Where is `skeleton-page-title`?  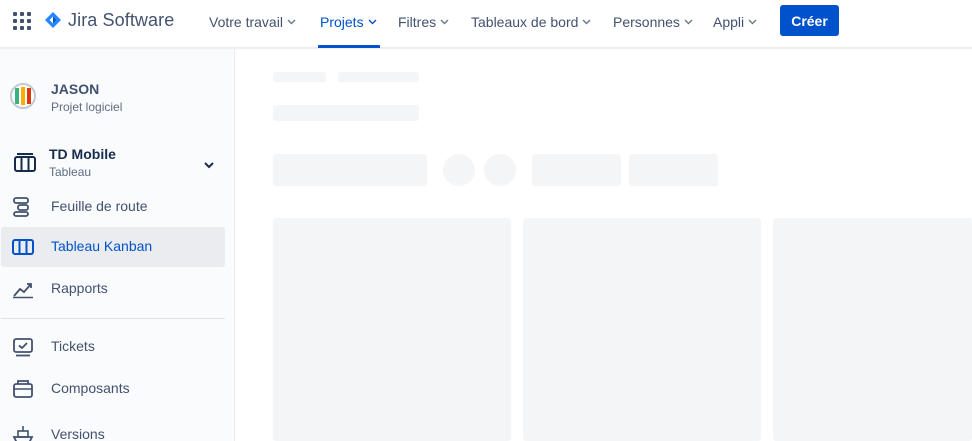
skeleton-page-title is located at coordinates (346, 113).